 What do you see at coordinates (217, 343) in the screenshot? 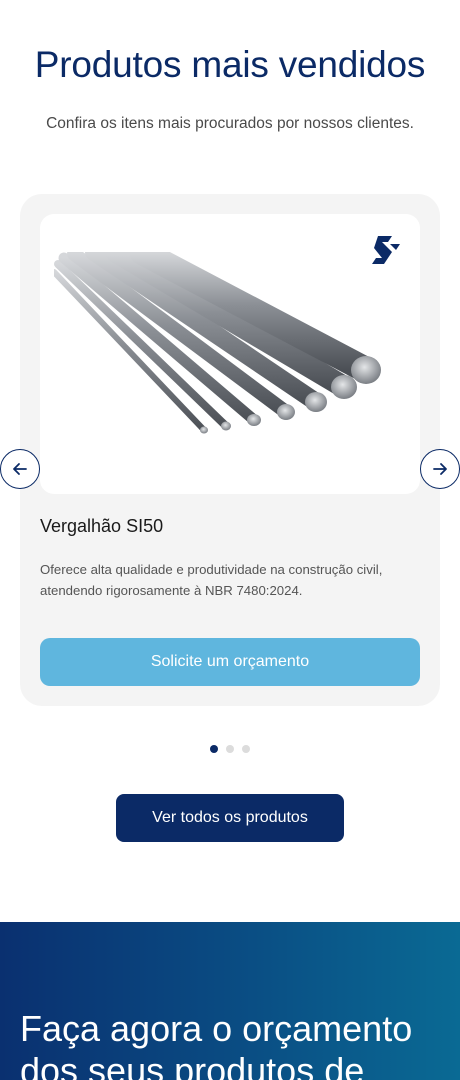
I see `rebar-bundle-image` at bounding box center [217, 343].